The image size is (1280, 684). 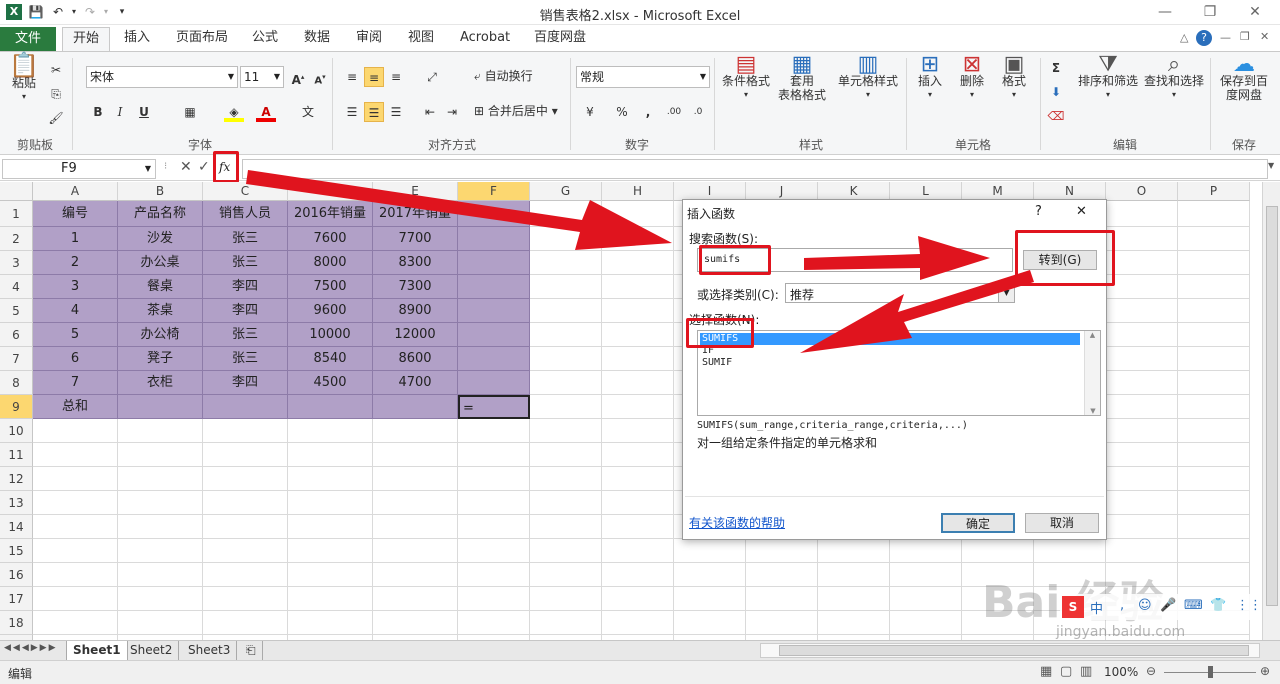 I want to click on ime-chinese-icon: 中, so click(x=1096, y=607).